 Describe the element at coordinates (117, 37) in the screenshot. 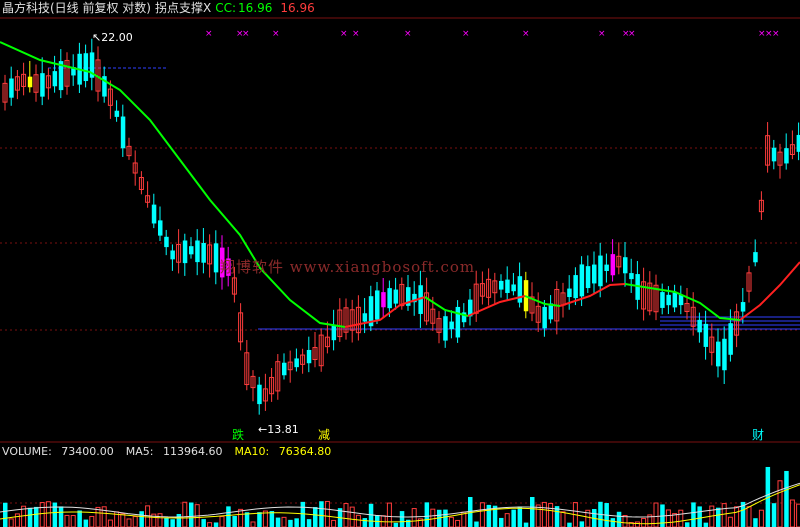

I see `high-price-value: 22.00` at that location.